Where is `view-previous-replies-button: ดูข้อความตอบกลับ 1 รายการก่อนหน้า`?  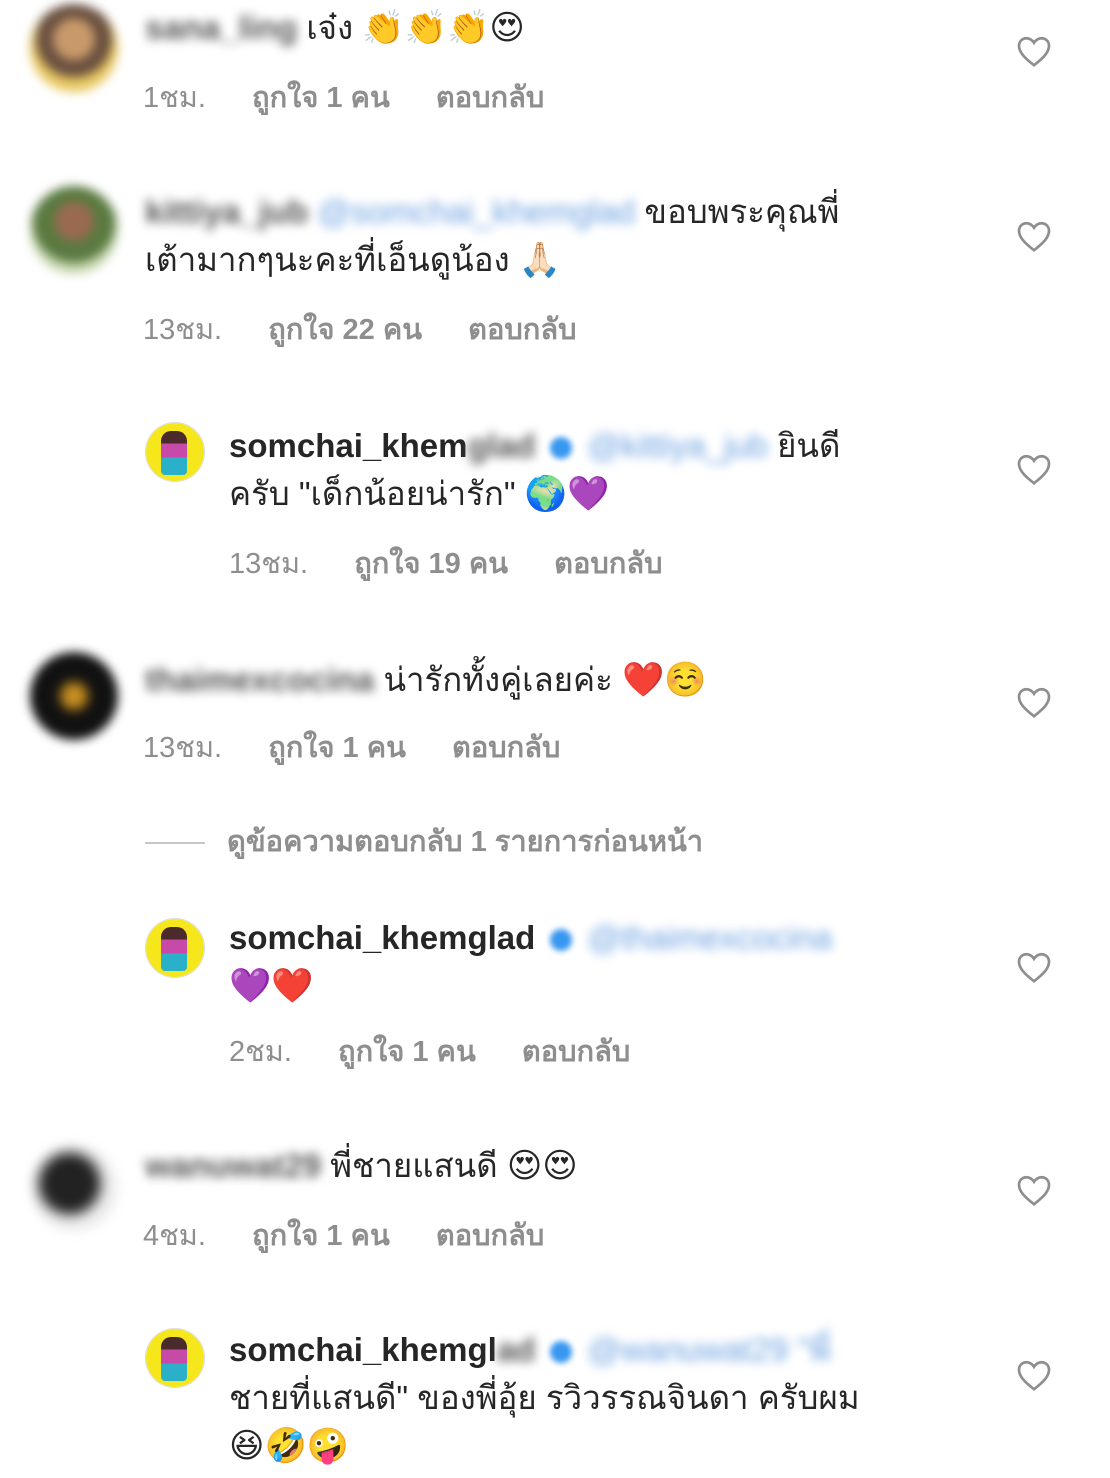
view-previous-replies-button: ดูข้อความตอบกลับ 1 รายการก่อนหน้า is located at coordinates (424, 841).